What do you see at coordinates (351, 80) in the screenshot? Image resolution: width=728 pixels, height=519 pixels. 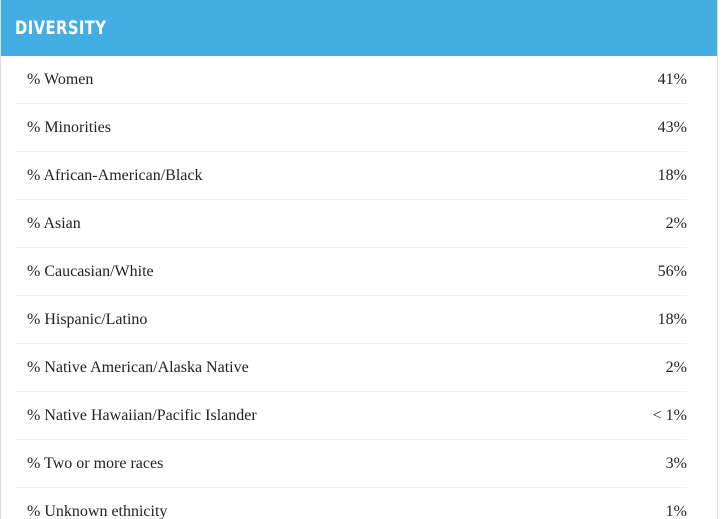 I see `stat-row-women: % Women 41%` at bounding box center [351, 80].